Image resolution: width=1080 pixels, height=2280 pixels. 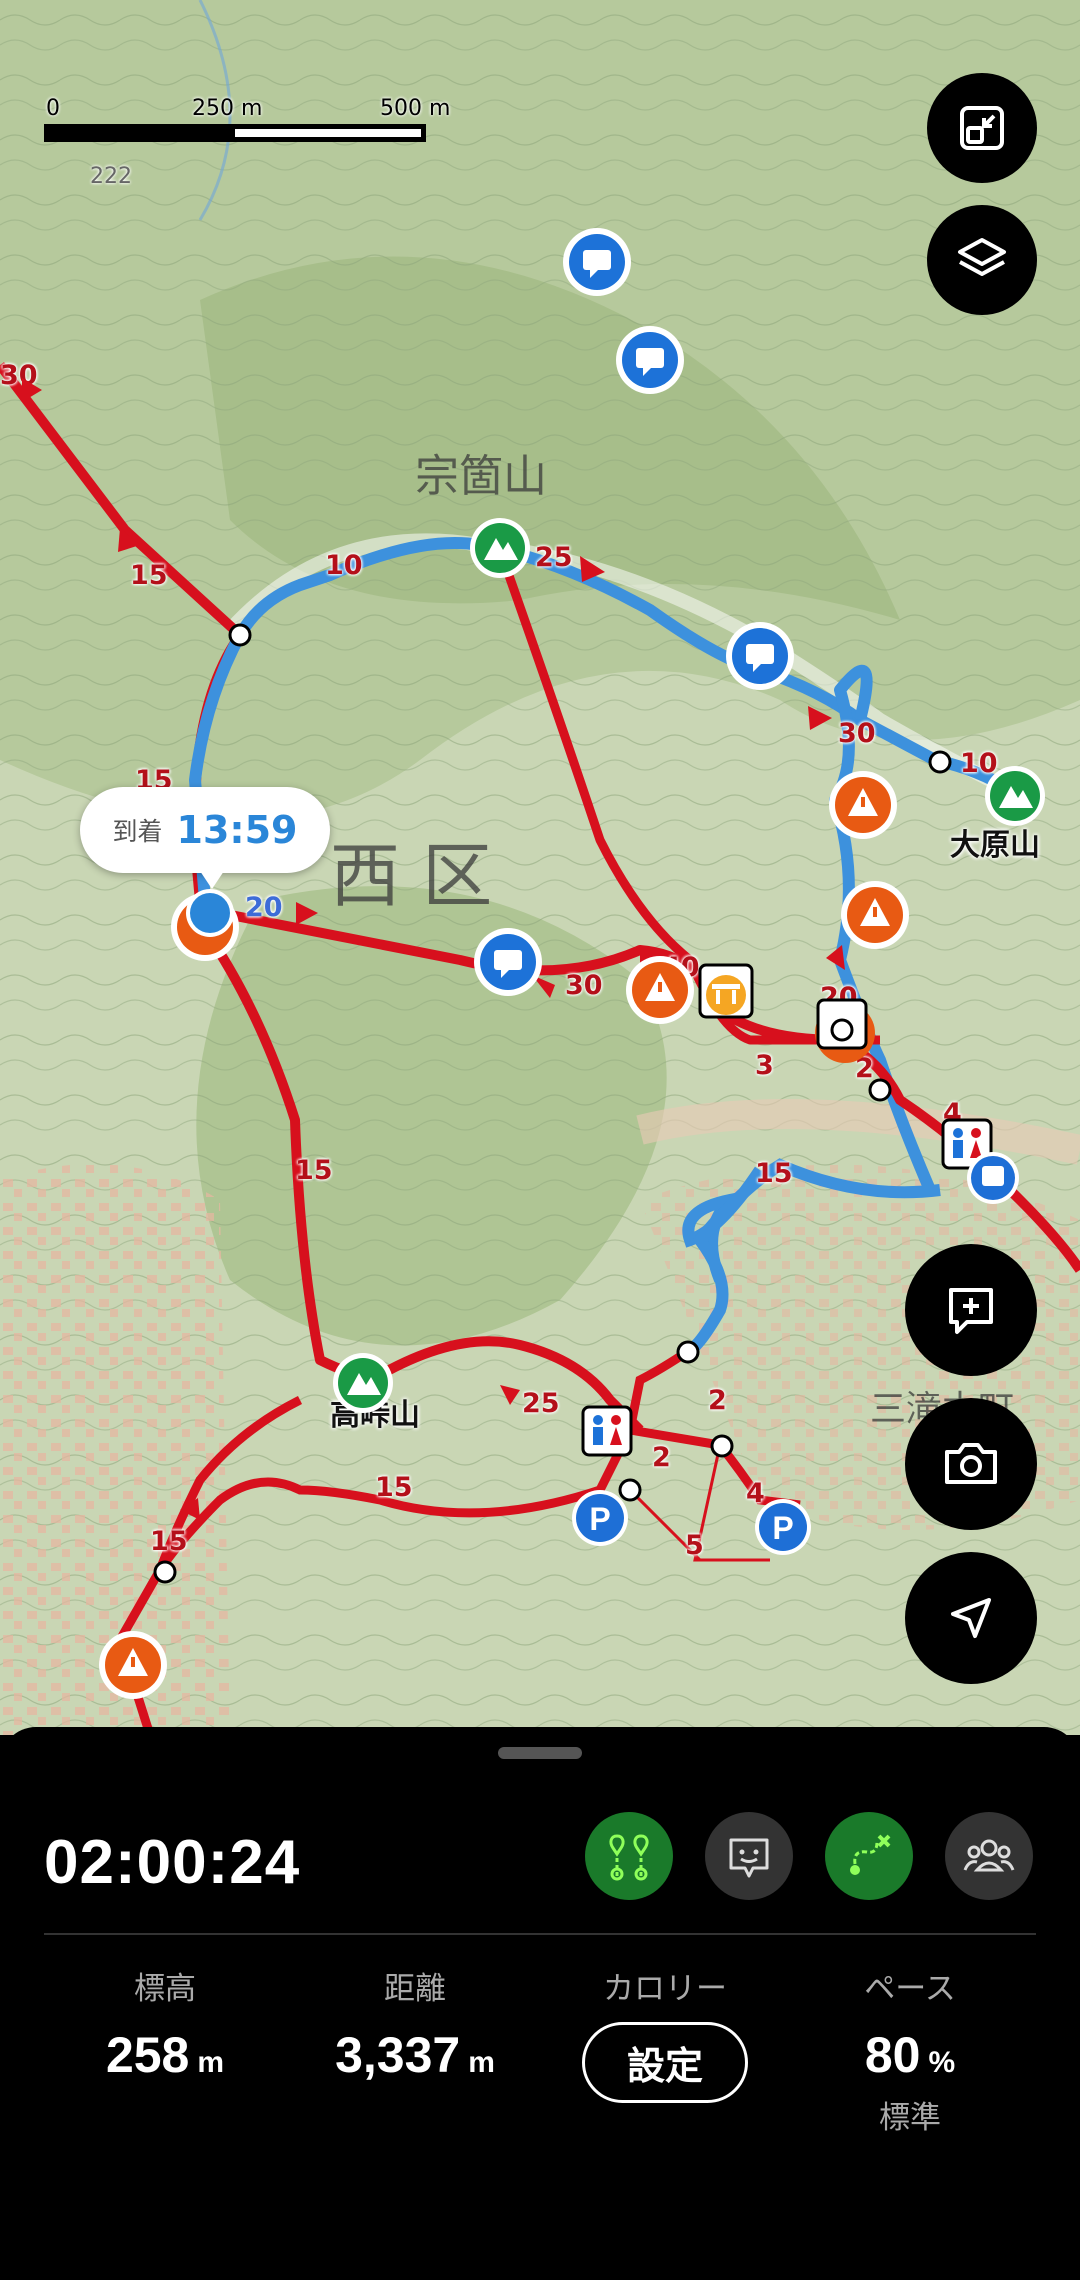 I want to click on pace-value-row: 80%, so click(x=910, y=2055).